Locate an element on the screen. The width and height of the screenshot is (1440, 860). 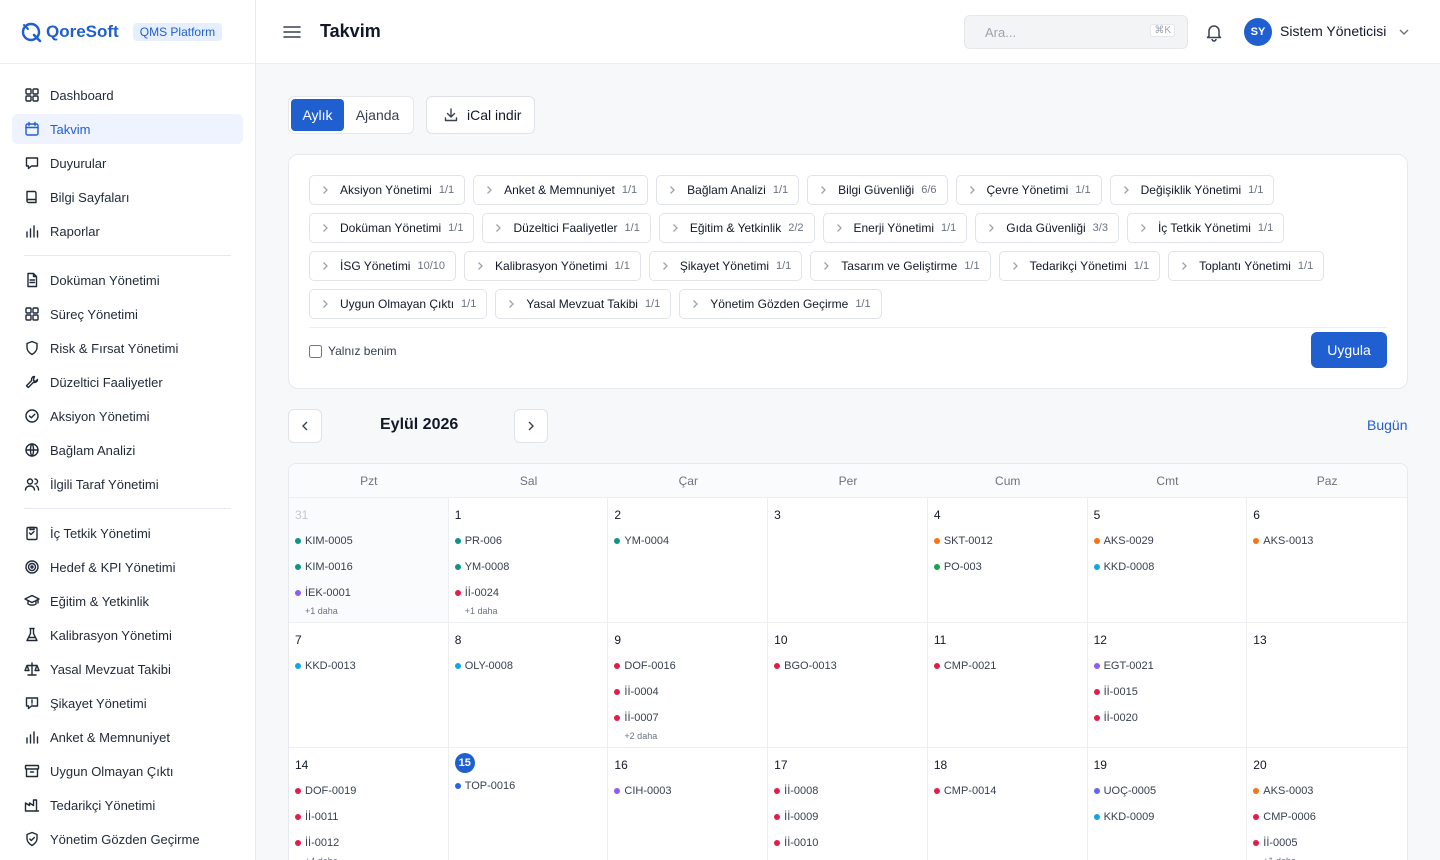
chevron-down-icon is located at coordinates (1404, 32).